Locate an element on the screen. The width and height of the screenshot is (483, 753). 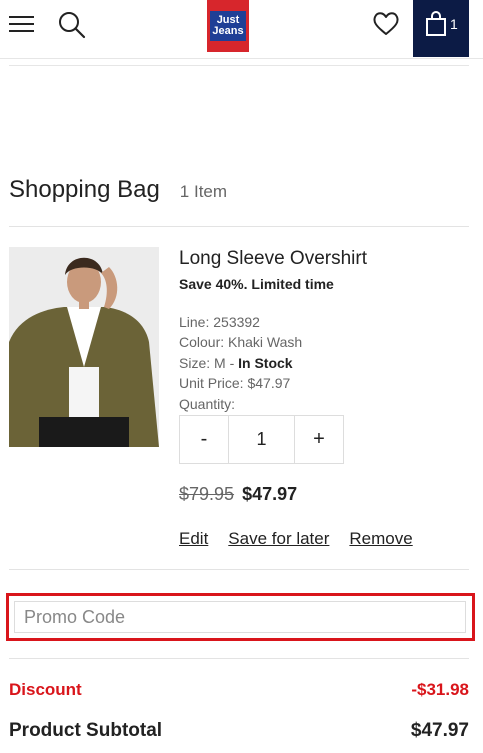
promo-code-highlight is located at coordinates (240, 617).